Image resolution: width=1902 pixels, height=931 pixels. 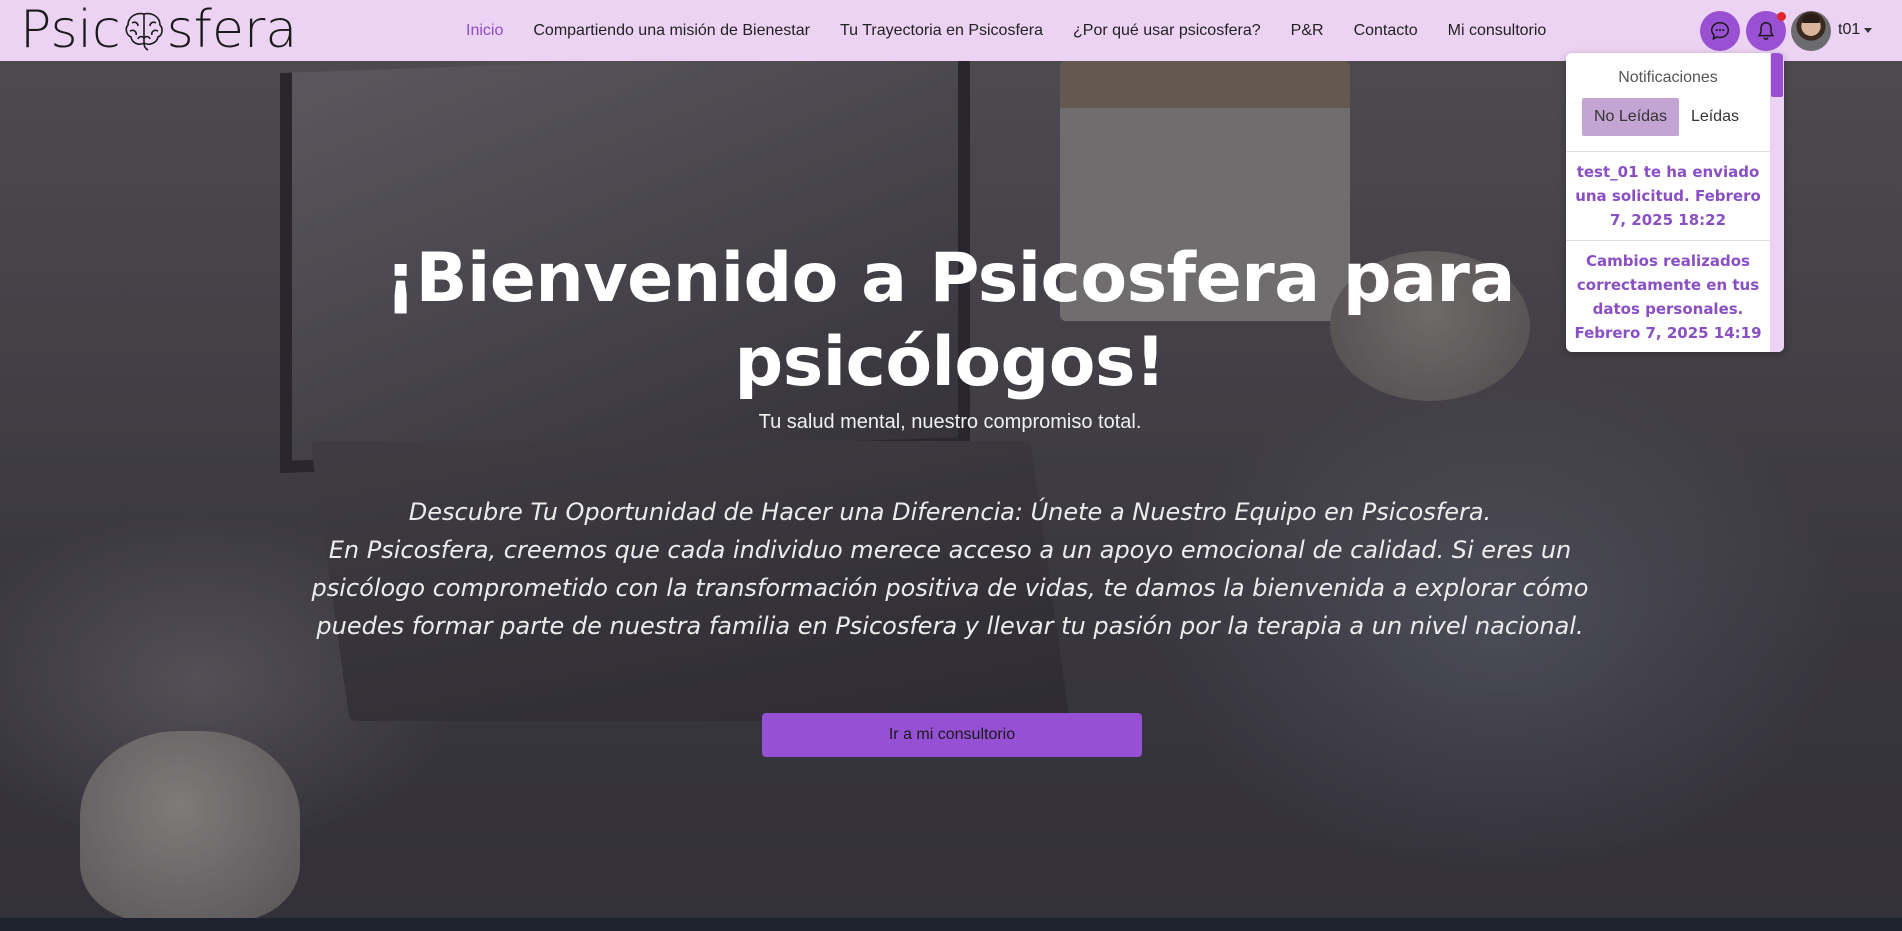 I want to click on chat-icon, so click(x=1720, y=31).